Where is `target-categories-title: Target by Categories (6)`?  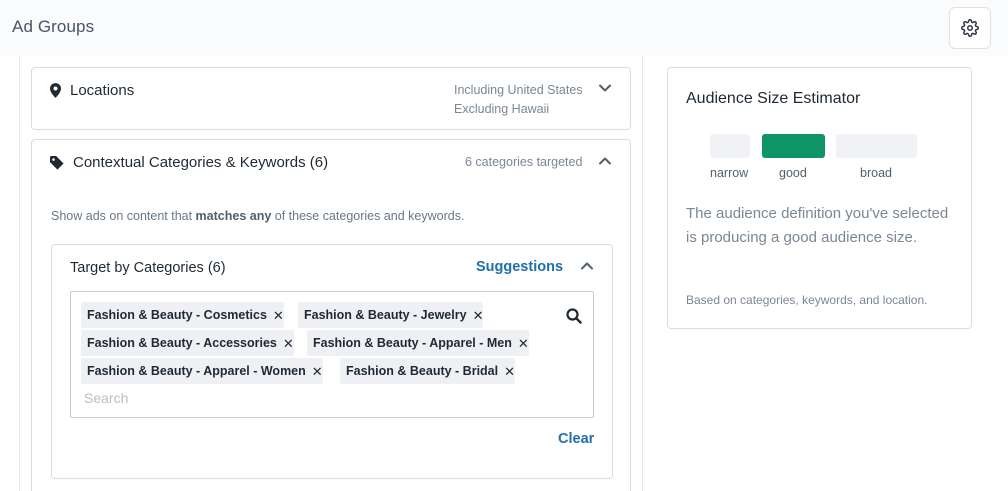 target-categories-title: Target by Categories (6) is located at coordinates (148, 268).